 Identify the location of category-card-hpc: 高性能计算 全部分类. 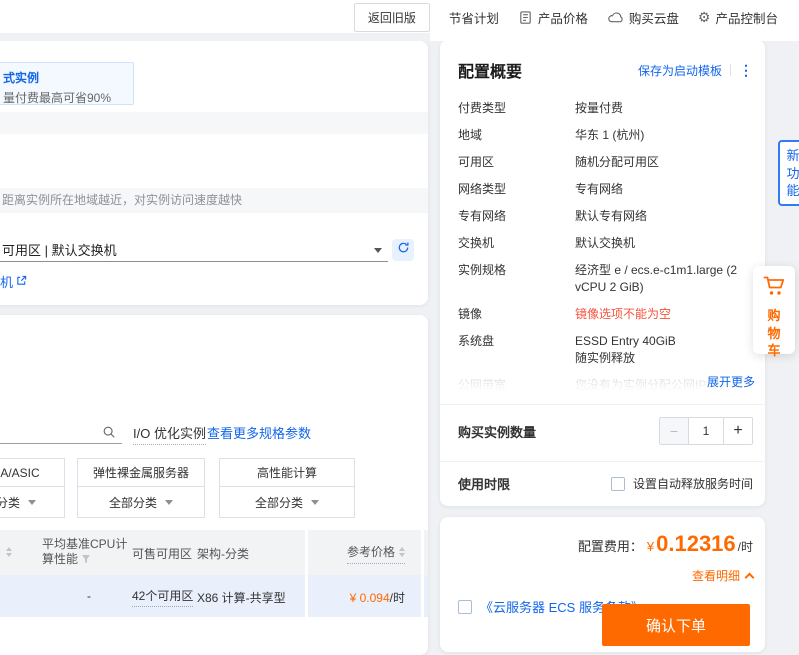
(287, 488).